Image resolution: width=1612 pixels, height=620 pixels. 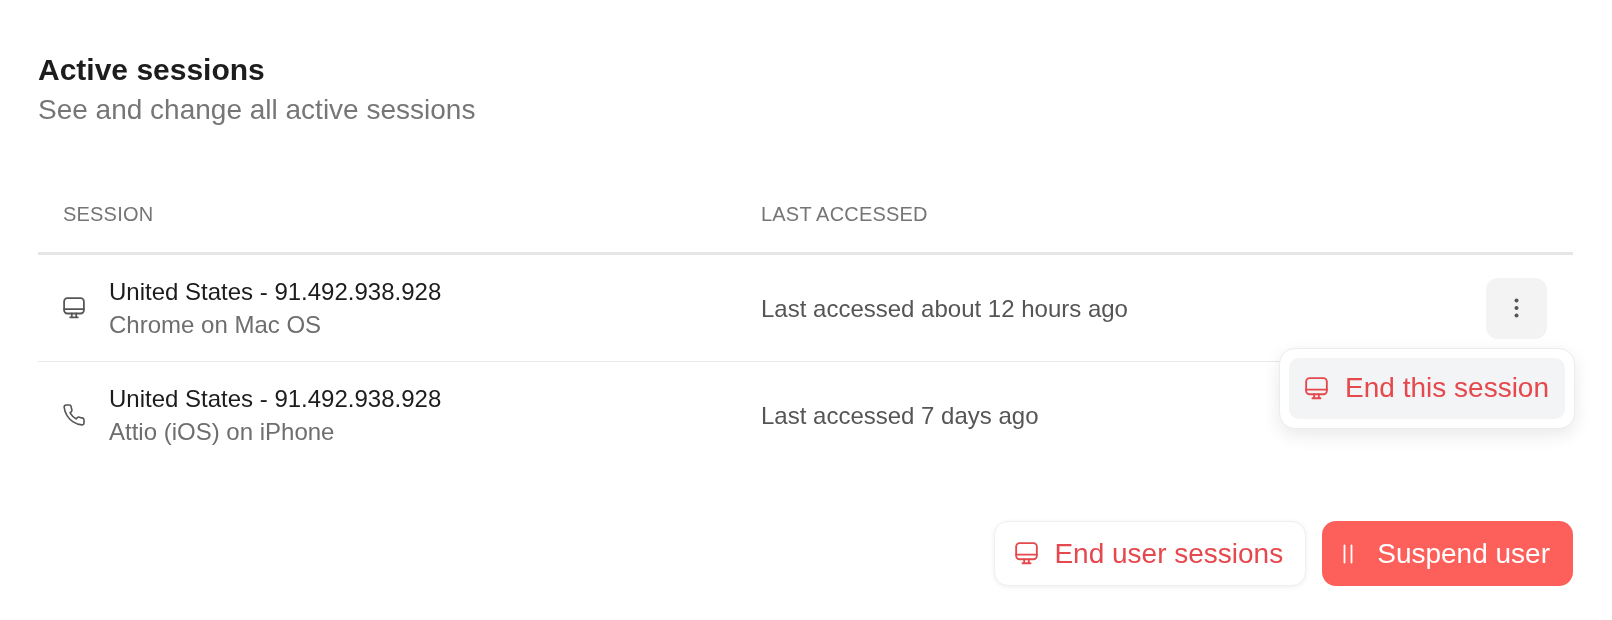 I want to click on session-client: Attio (iOS) on iPhone, so click(x=222, y=432).